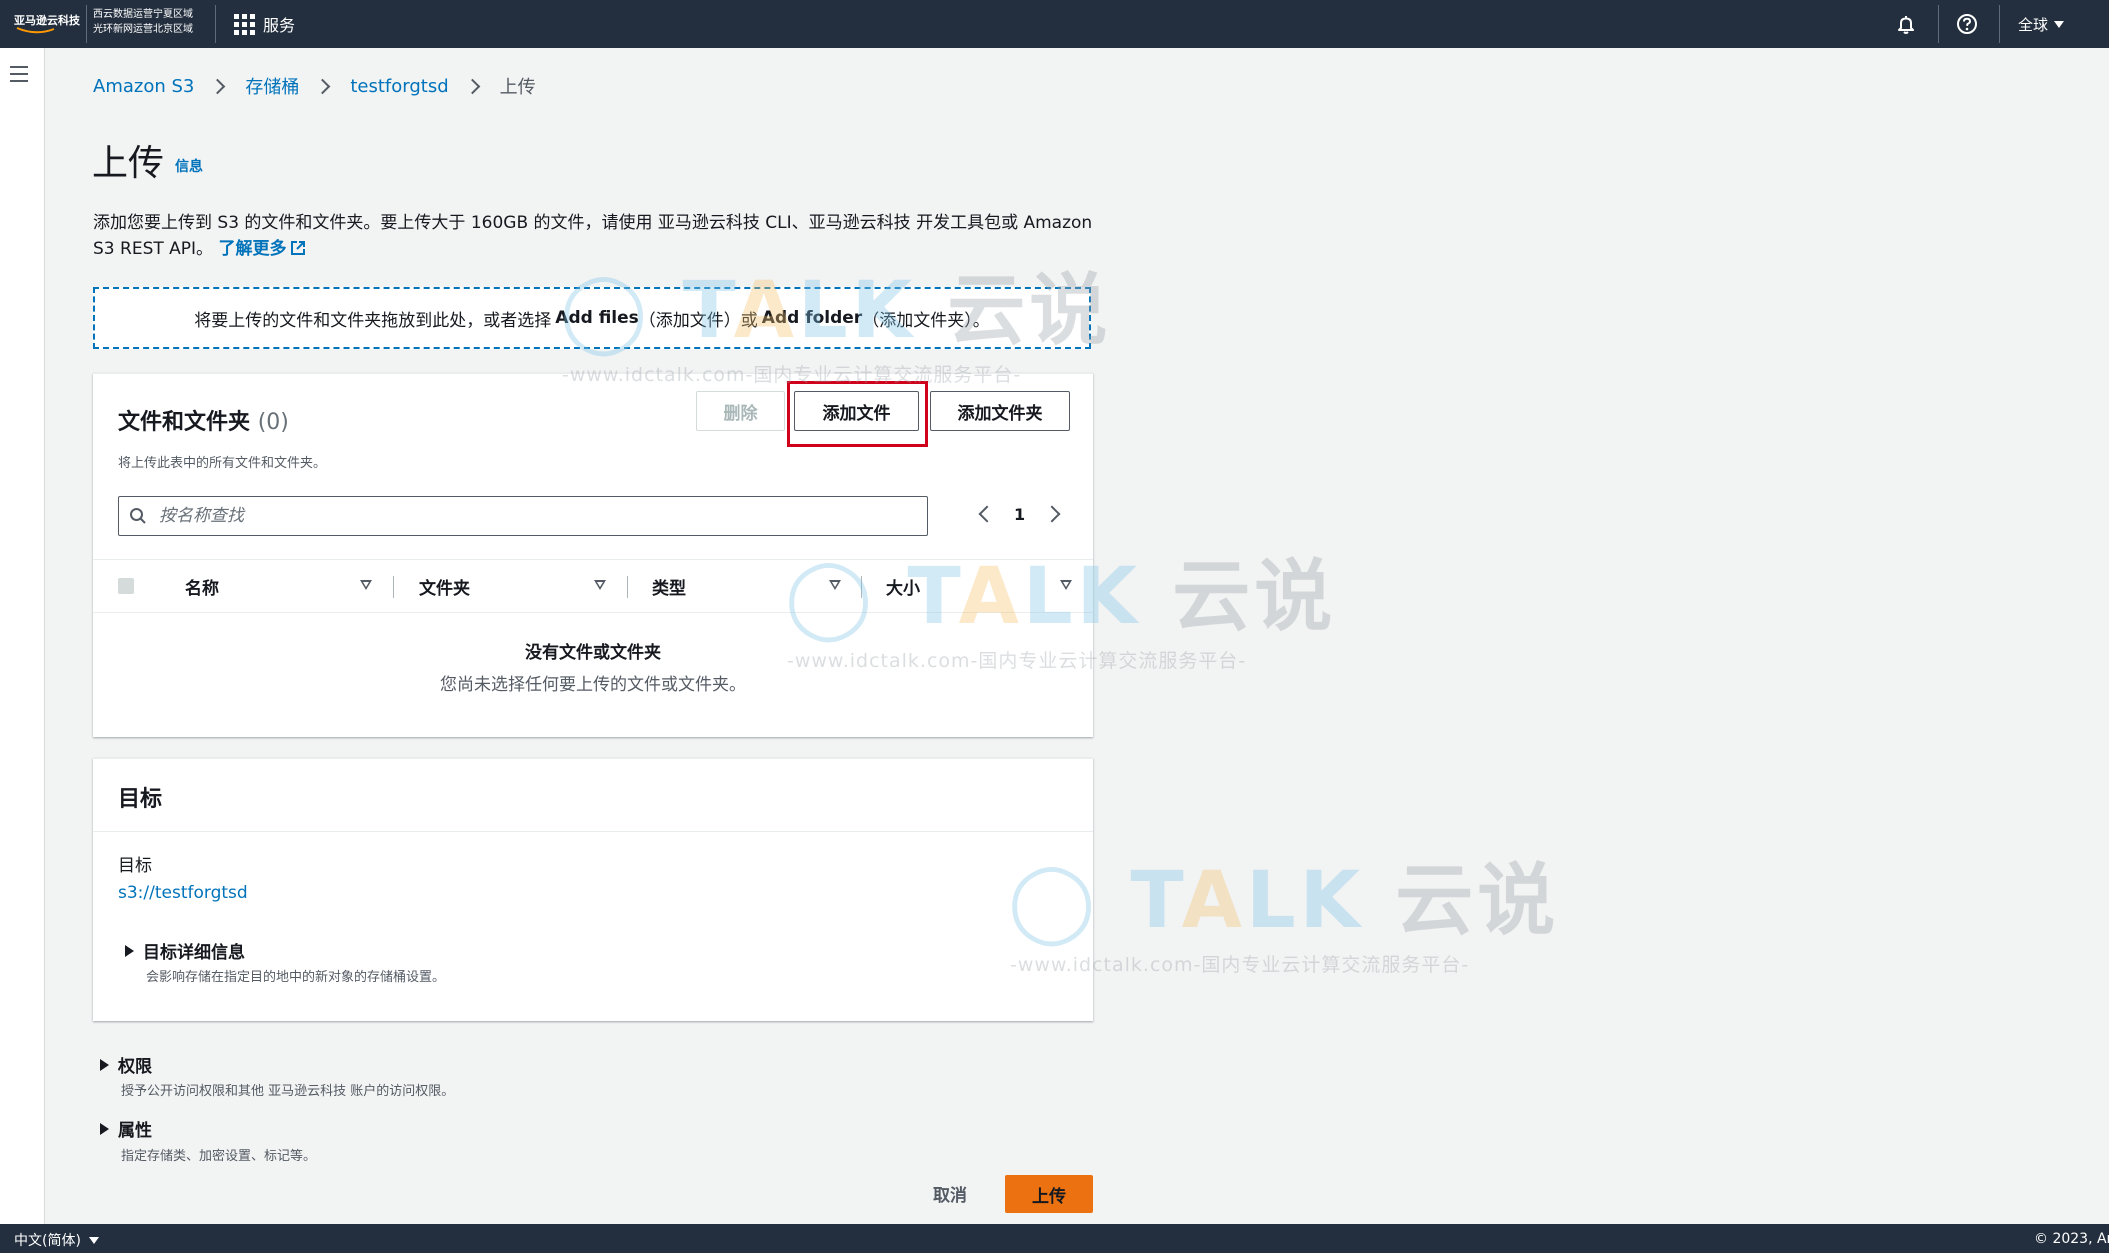  Describe the element at coordinates (1906, 24) in the screenshot. I see `notifications-bell-icon` at that location.